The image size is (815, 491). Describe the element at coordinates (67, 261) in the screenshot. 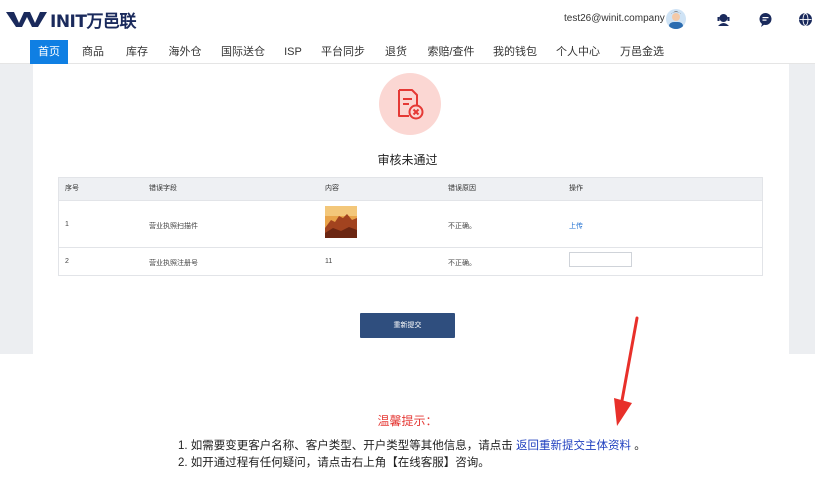

I see `row-index: 2` at that location.